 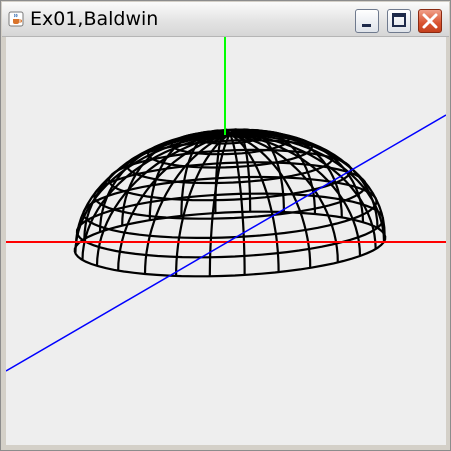 I want to click on title-bar: Ex01,Baldwin, so click(x=225, y=19).